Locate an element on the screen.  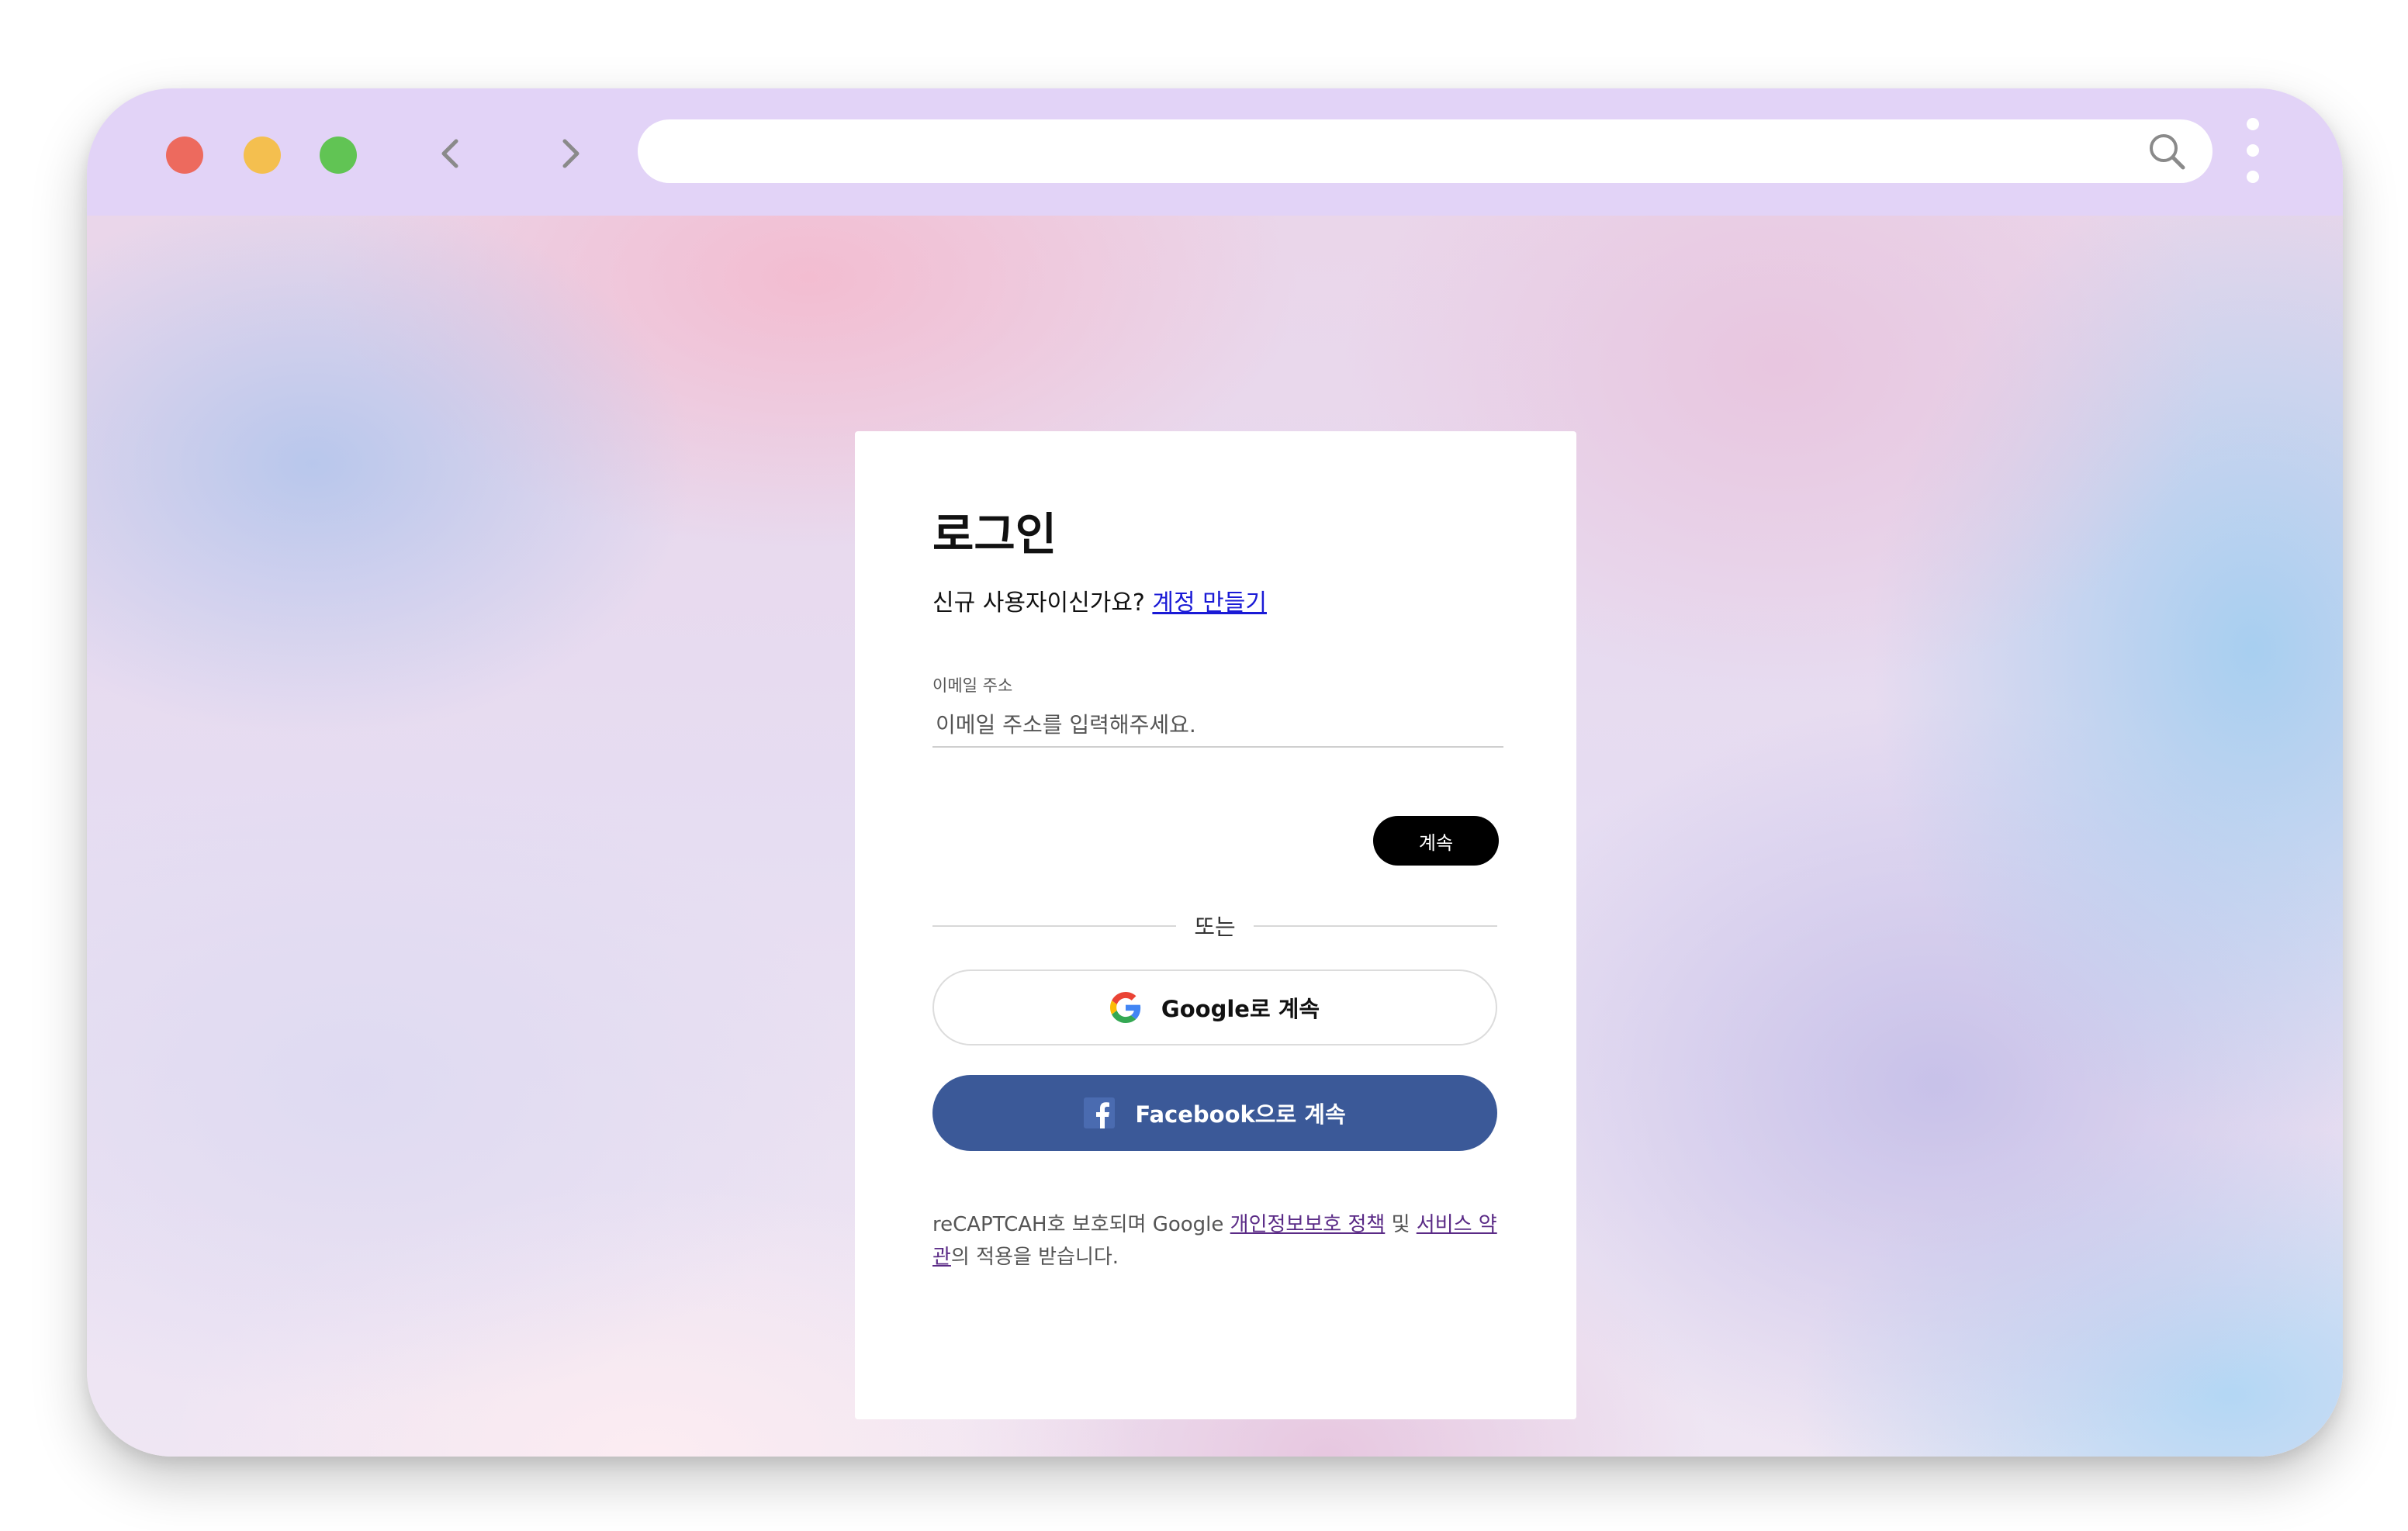
new-user-text: 신규 사용자이신가요? is located at coordinates (1038, 603).